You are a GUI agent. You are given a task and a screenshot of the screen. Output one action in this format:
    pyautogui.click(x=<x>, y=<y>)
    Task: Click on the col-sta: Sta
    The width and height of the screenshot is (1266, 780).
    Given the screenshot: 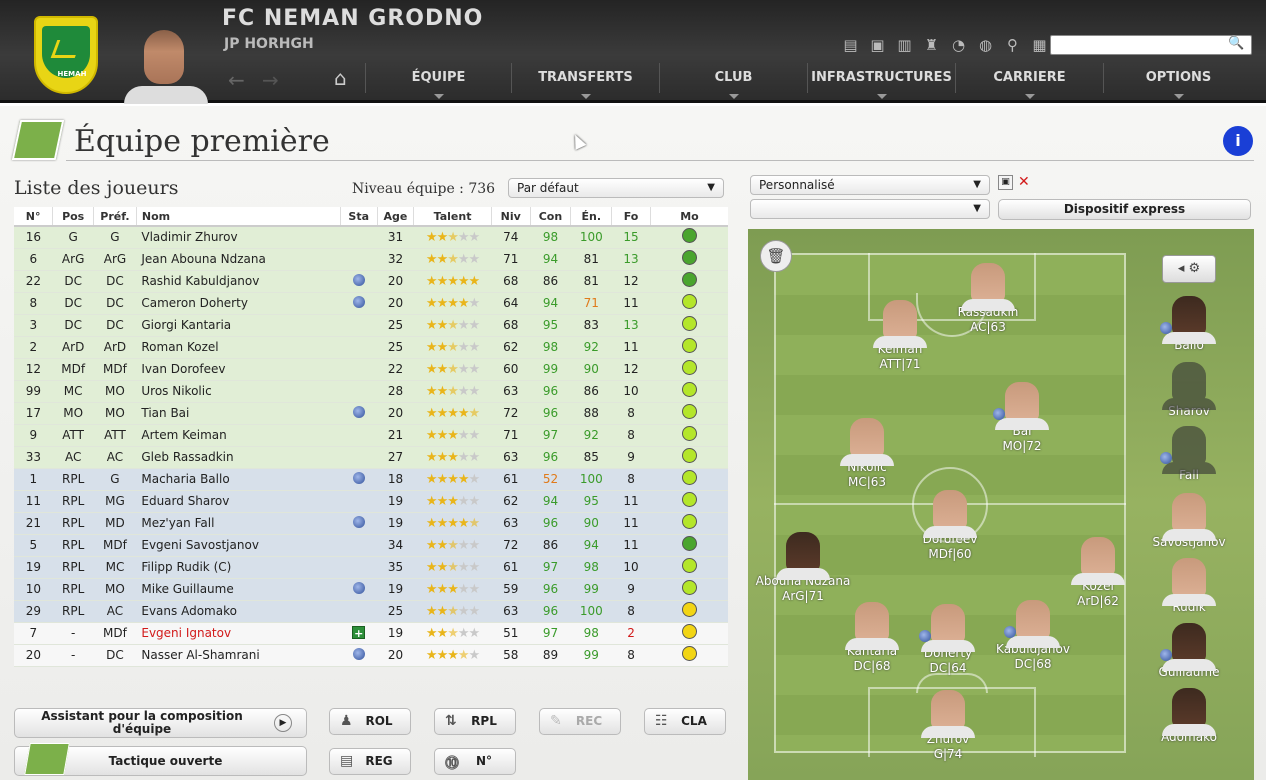 What is the action you would take?
    pyautogui.click(x=359, y=217)
    